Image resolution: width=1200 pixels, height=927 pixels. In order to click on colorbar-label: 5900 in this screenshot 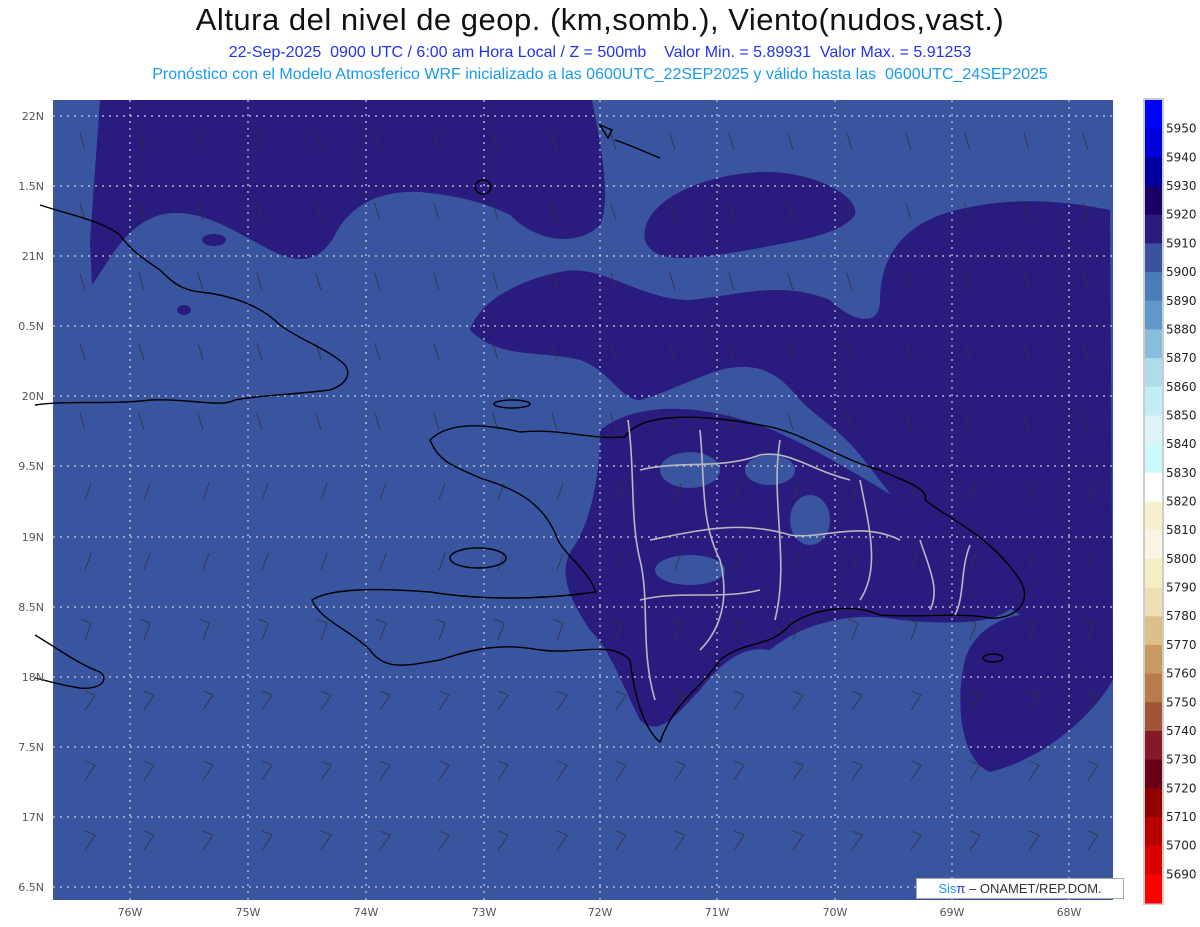, I will do `click(1181, 272)`.